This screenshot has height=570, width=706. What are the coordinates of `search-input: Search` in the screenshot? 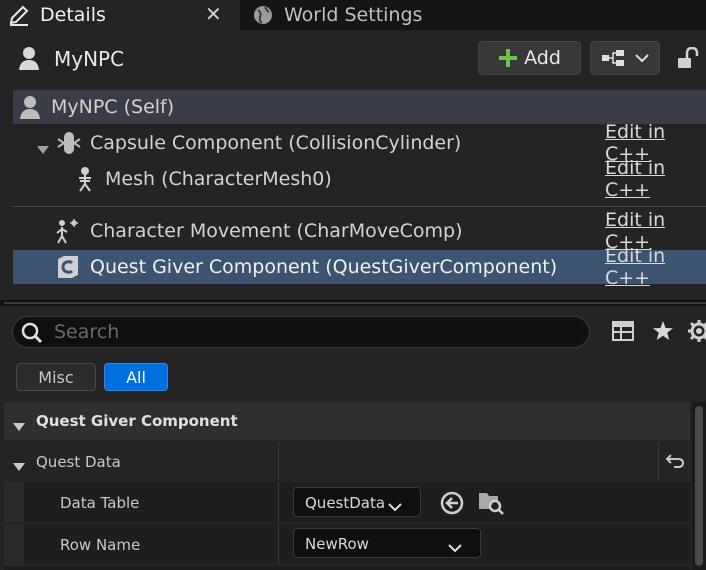 It's located at (301, 332).